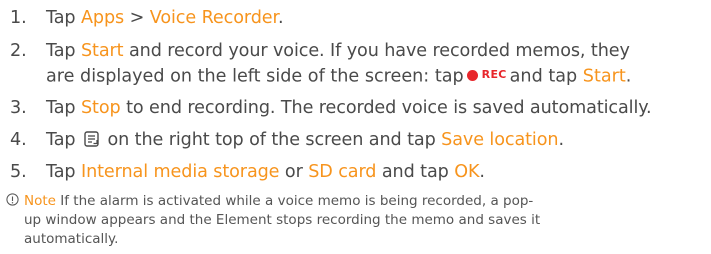 This screenshot has width=711, height=254. I want to click on voice-recorder-label: Voice Recorder, so click(214, 18).